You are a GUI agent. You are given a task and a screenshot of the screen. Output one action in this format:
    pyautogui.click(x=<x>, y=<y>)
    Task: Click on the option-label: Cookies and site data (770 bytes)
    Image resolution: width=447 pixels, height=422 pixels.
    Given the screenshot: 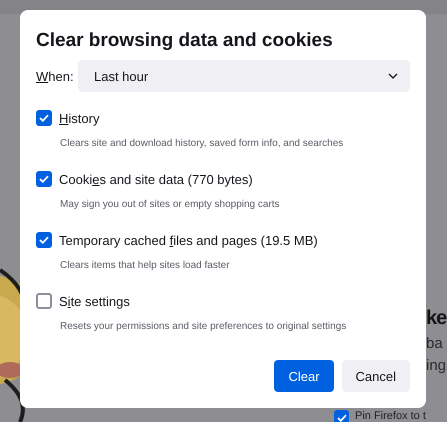 What is the action you would take?
    pyautogui.click(x=156, y=179)
    